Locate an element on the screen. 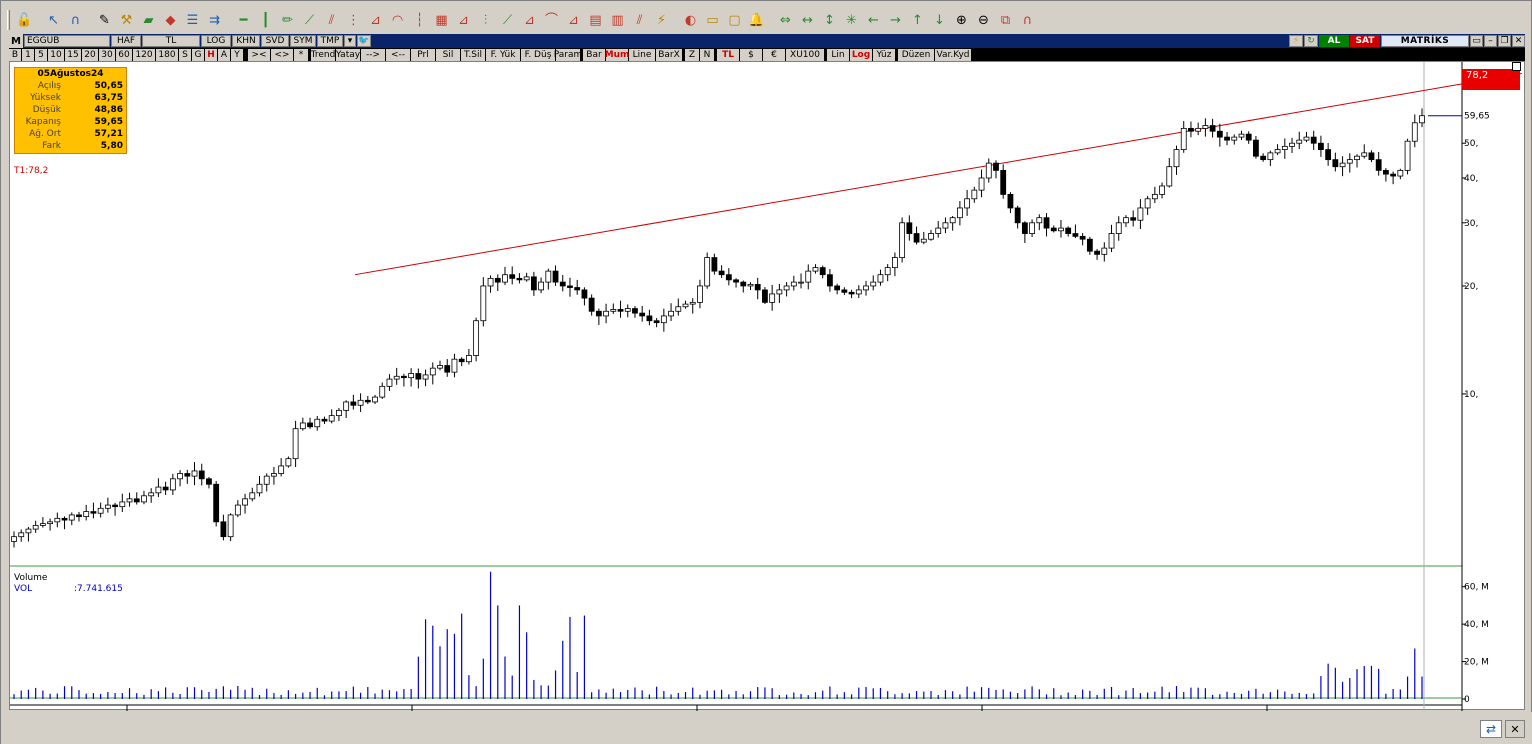 Image resolution: width=1532 pixels, height=744 pixels. period-10: 10 is located at coordinates (56, 54).